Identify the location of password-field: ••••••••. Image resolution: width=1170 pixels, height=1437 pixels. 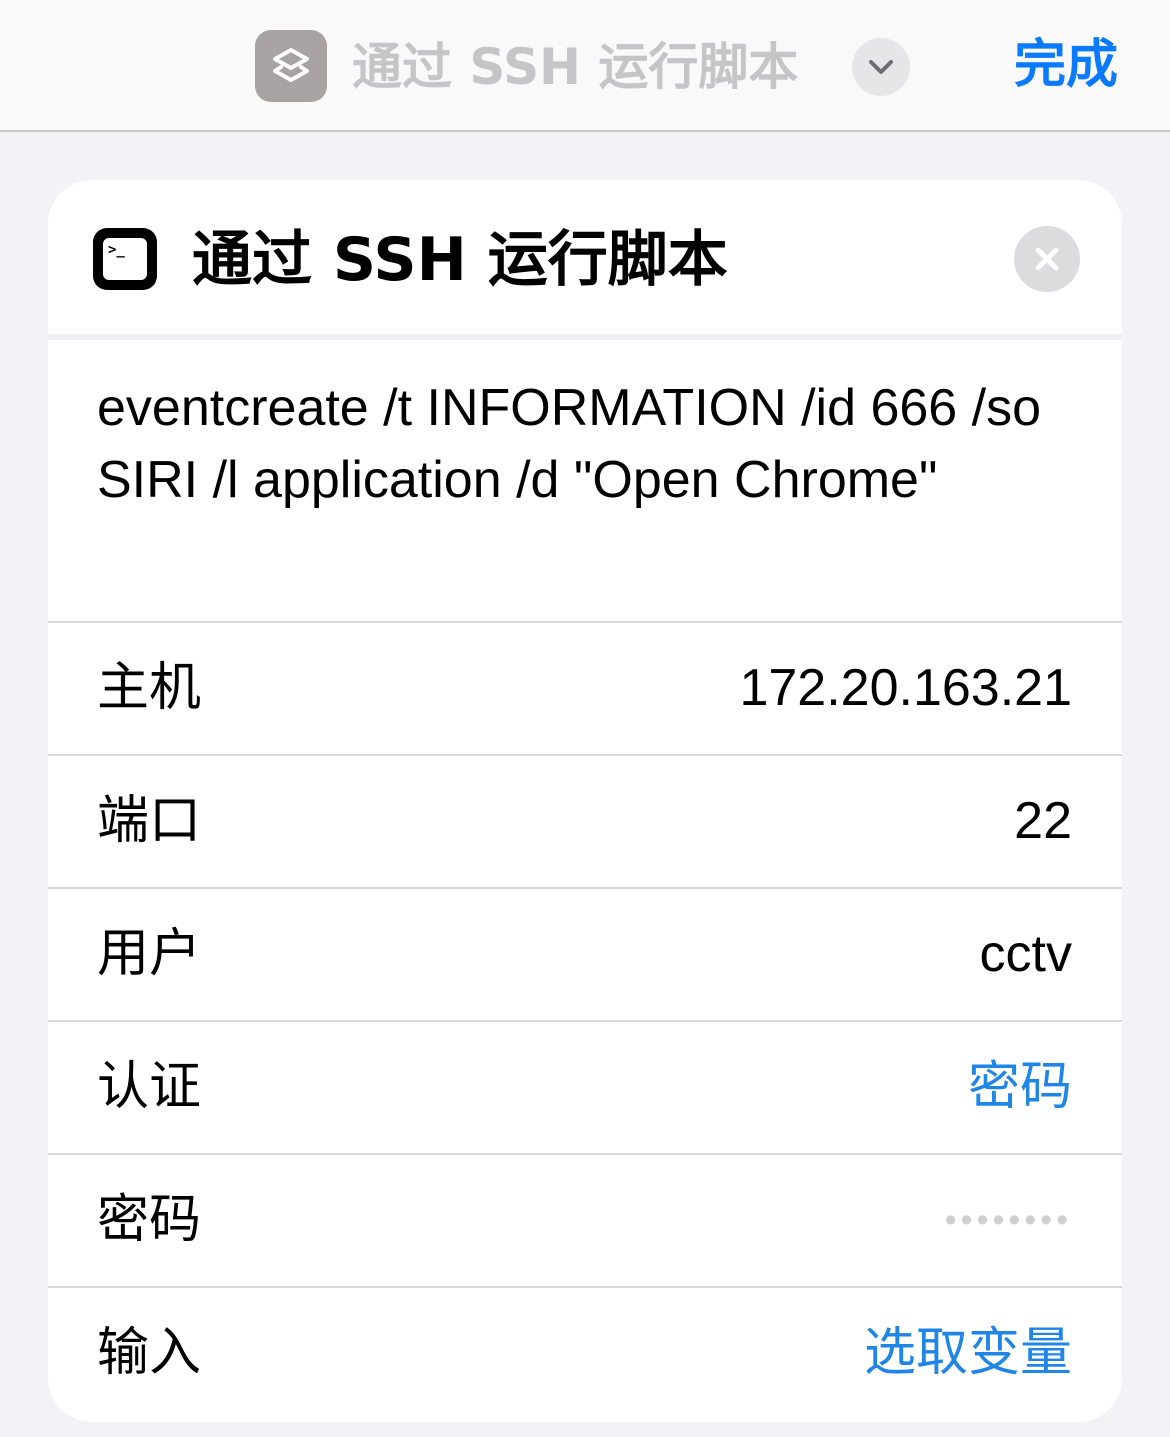
(1008, 1220).